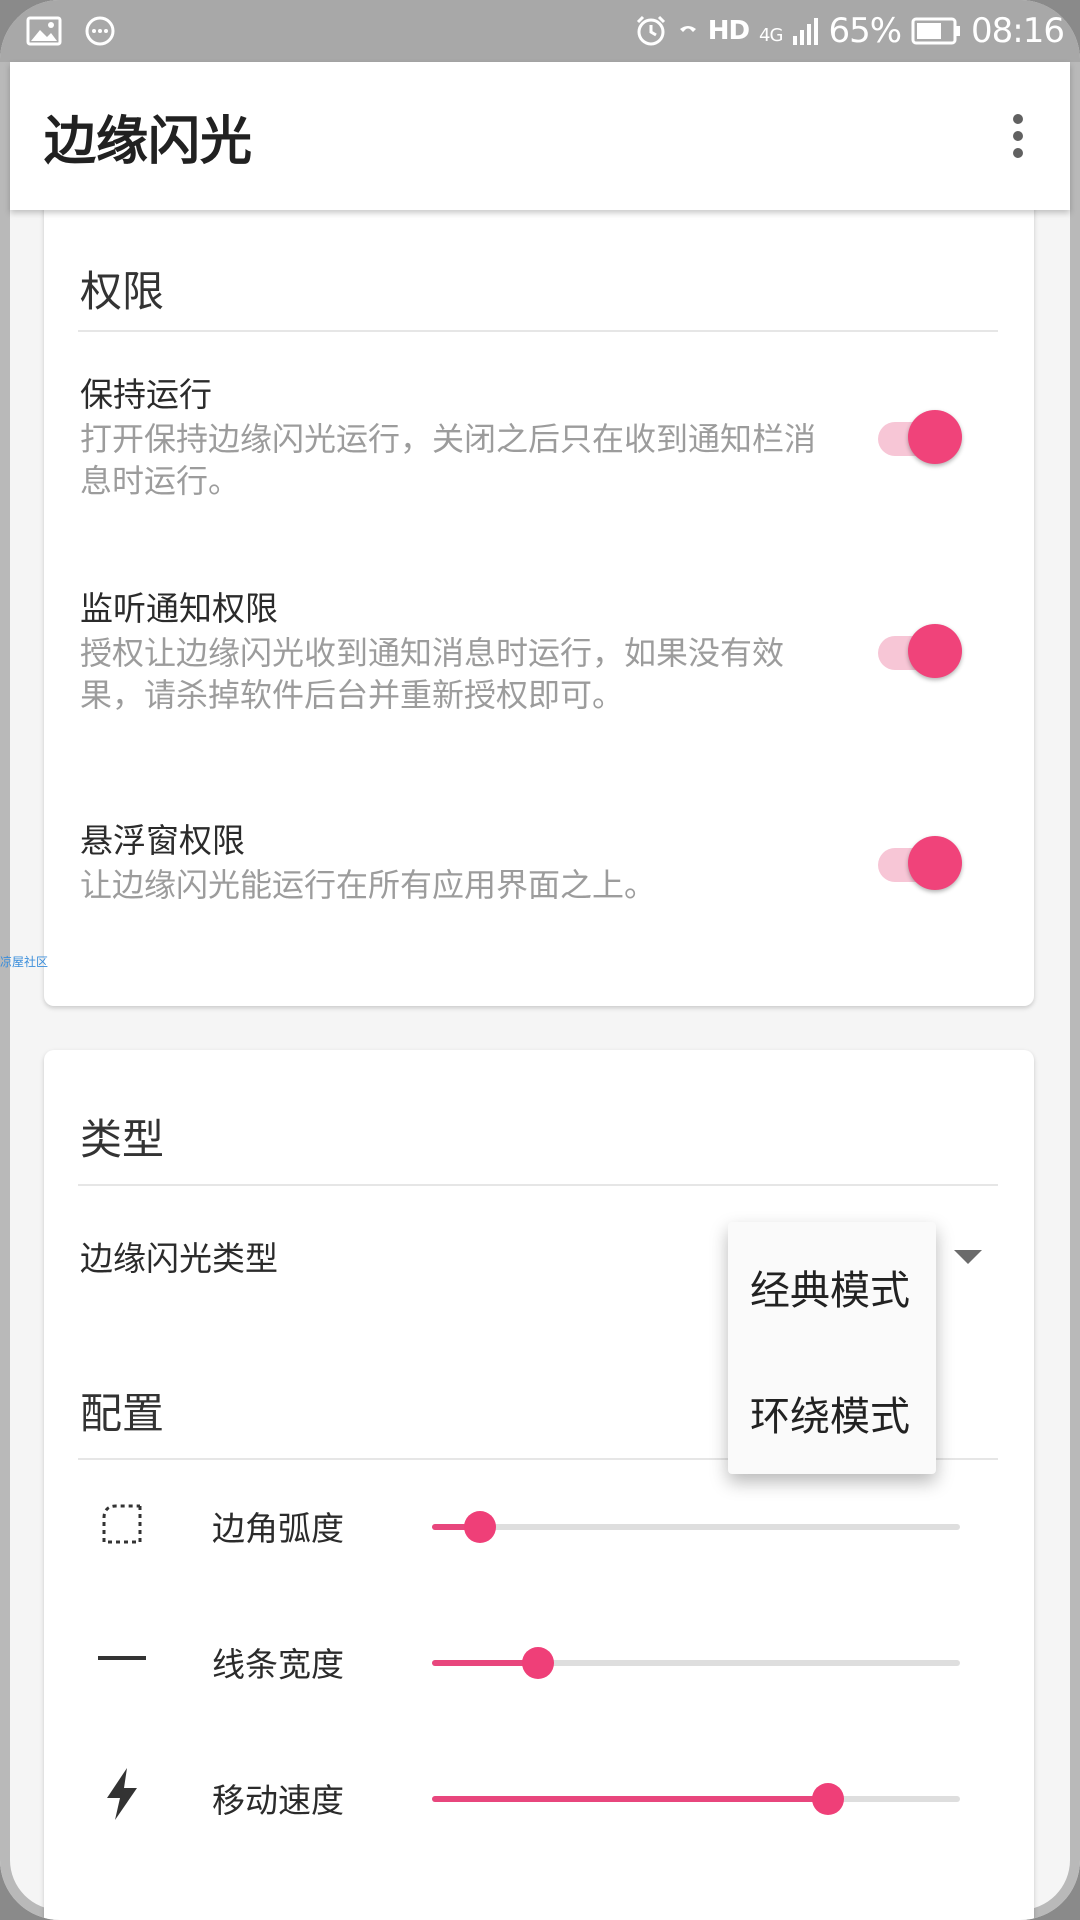  What do you see at coordinates (122, 1524) in the screenshot?
I see `rounded-corner-icon` at bounding box center [122, 1524].